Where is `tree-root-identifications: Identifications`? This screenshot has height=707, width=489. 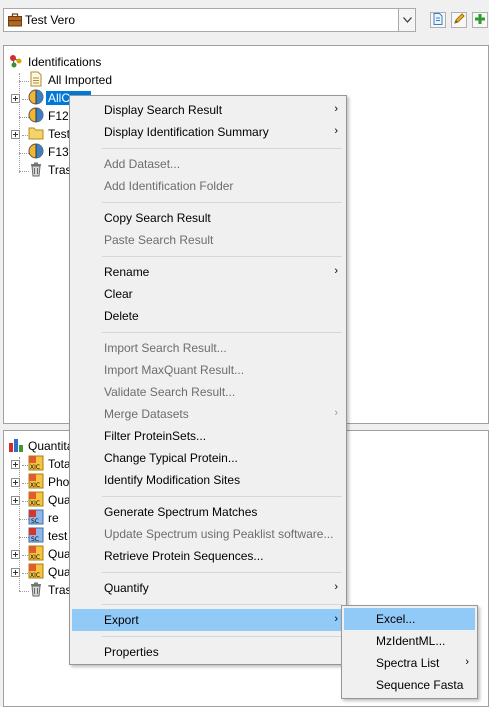
tree-root-identifications: Identifications is located at coordinates (54, 62).